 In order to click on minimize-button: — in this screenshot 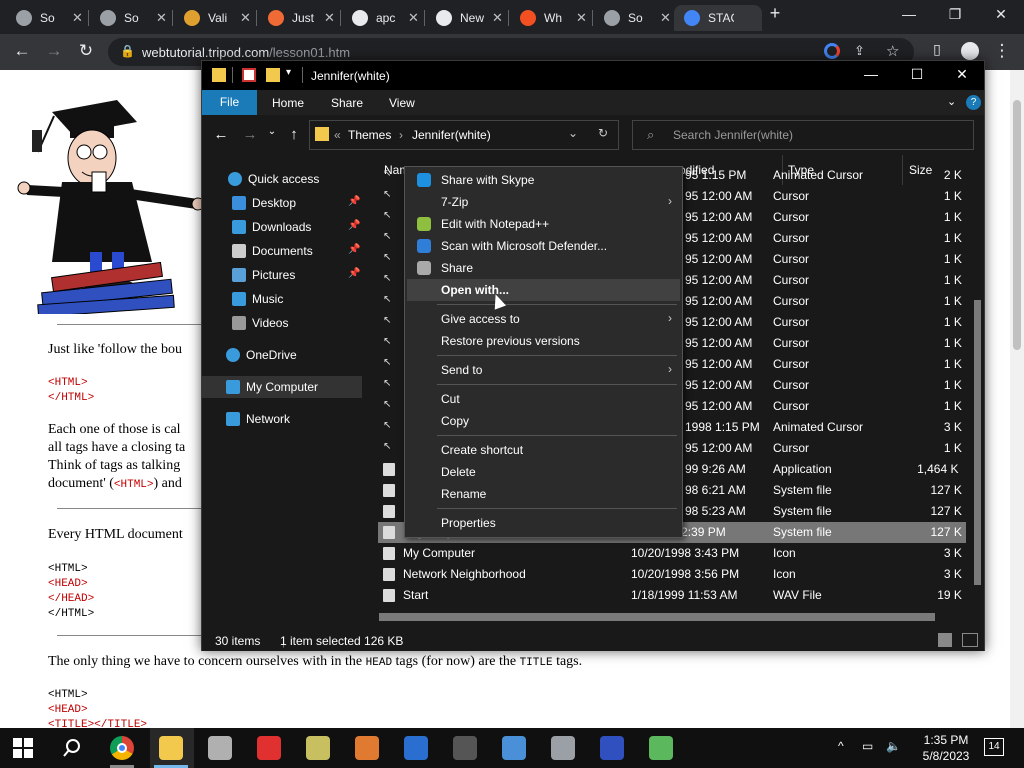, I will do `click(871, 74)`.